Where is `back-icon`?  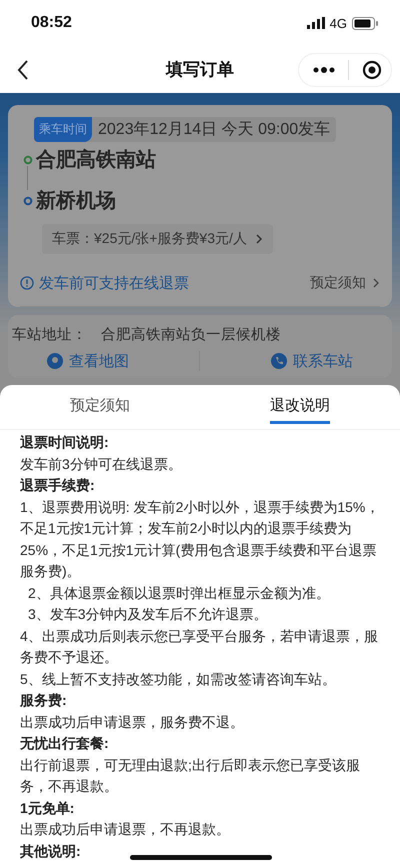
back-icon is located at coordinates (23, 69).